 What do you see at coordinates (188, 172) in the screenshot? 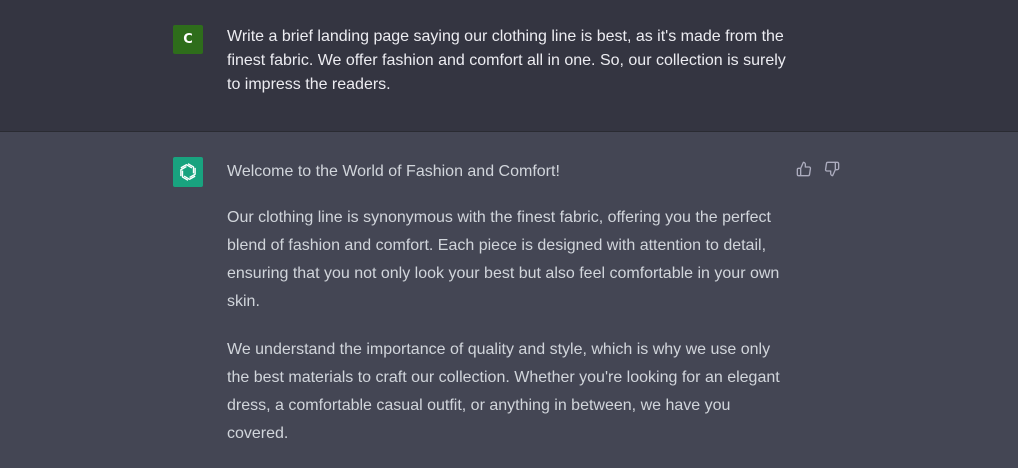
I see `openai-logo-icon` at bounding box center [188, 172].